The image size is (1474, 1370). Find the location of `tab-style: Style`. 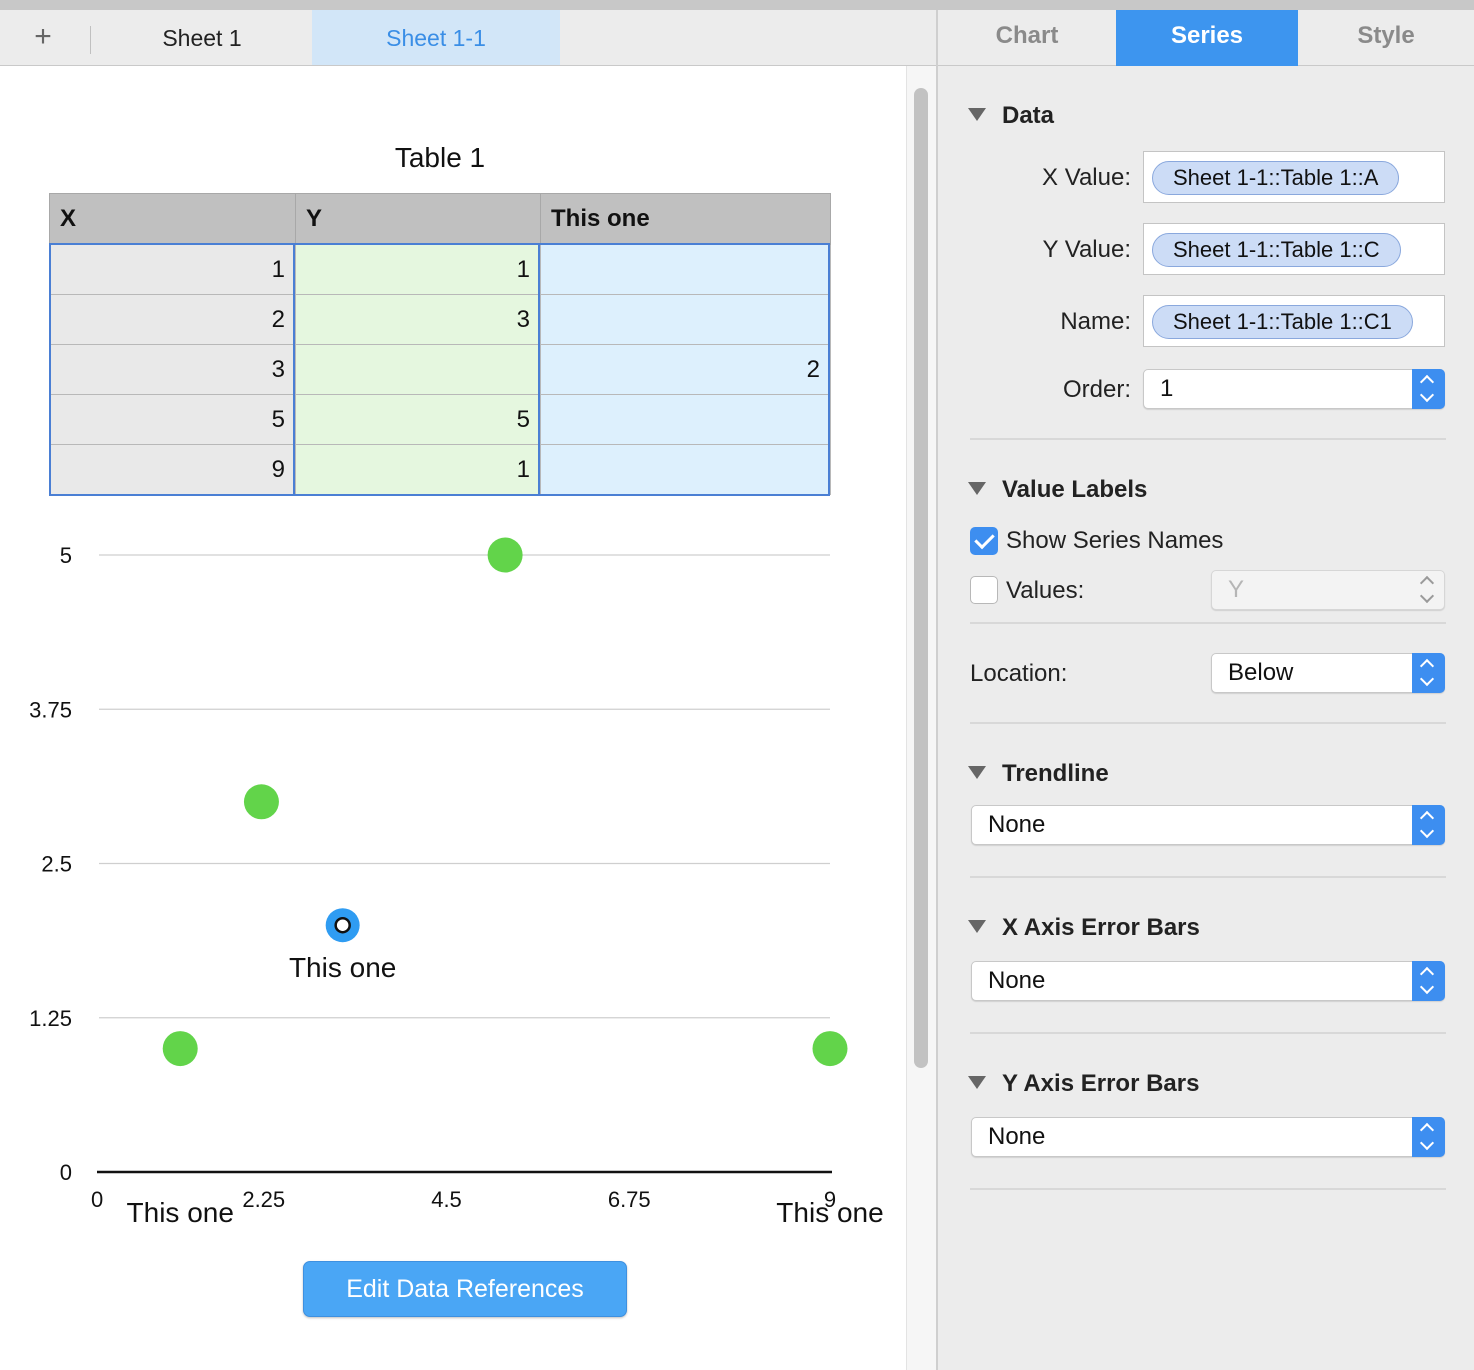

tab-style: Style is located at coordinates (1386, 38).